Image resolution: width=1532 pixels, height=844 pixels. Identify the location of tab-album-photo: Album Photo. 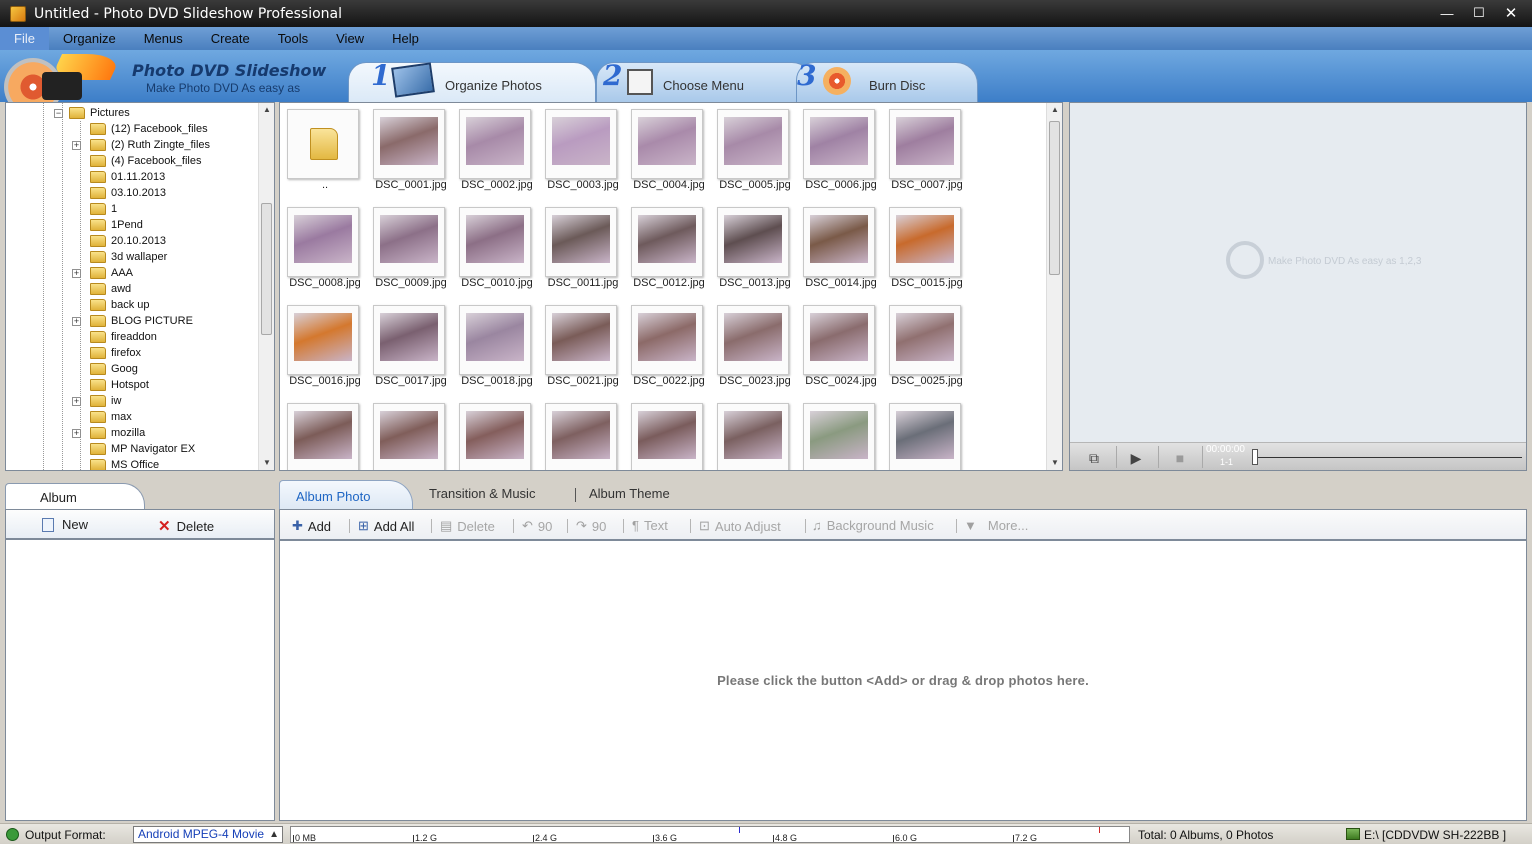
(346, 495).